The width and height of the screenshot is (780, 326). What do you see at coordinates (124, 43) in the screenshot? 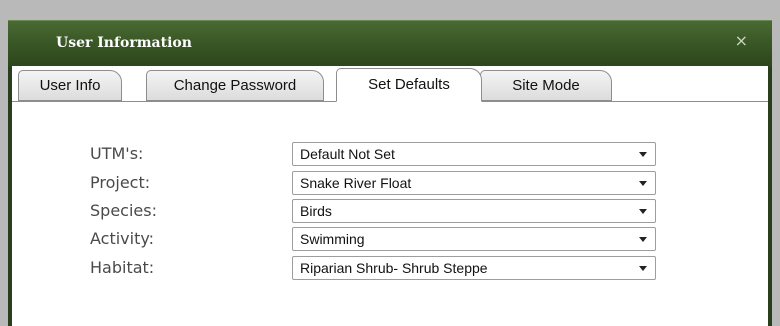
I see `dialog-title: User Information` at bounding box center [124, 43].